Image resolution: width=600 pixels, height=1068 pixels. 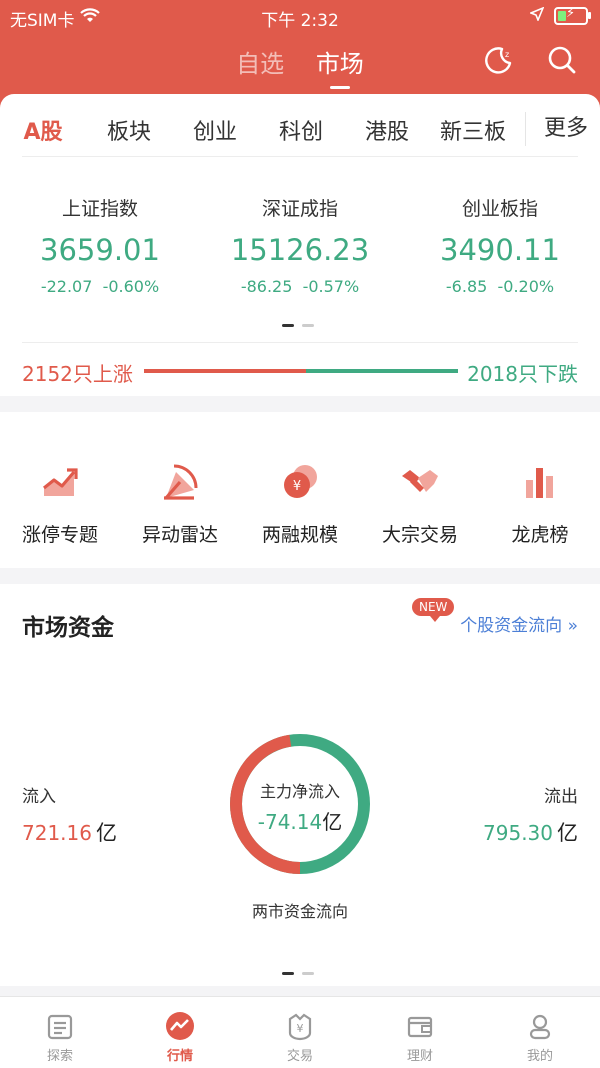 I want to click on tool-label: 龙虎榜, so click(x=540, y=535).